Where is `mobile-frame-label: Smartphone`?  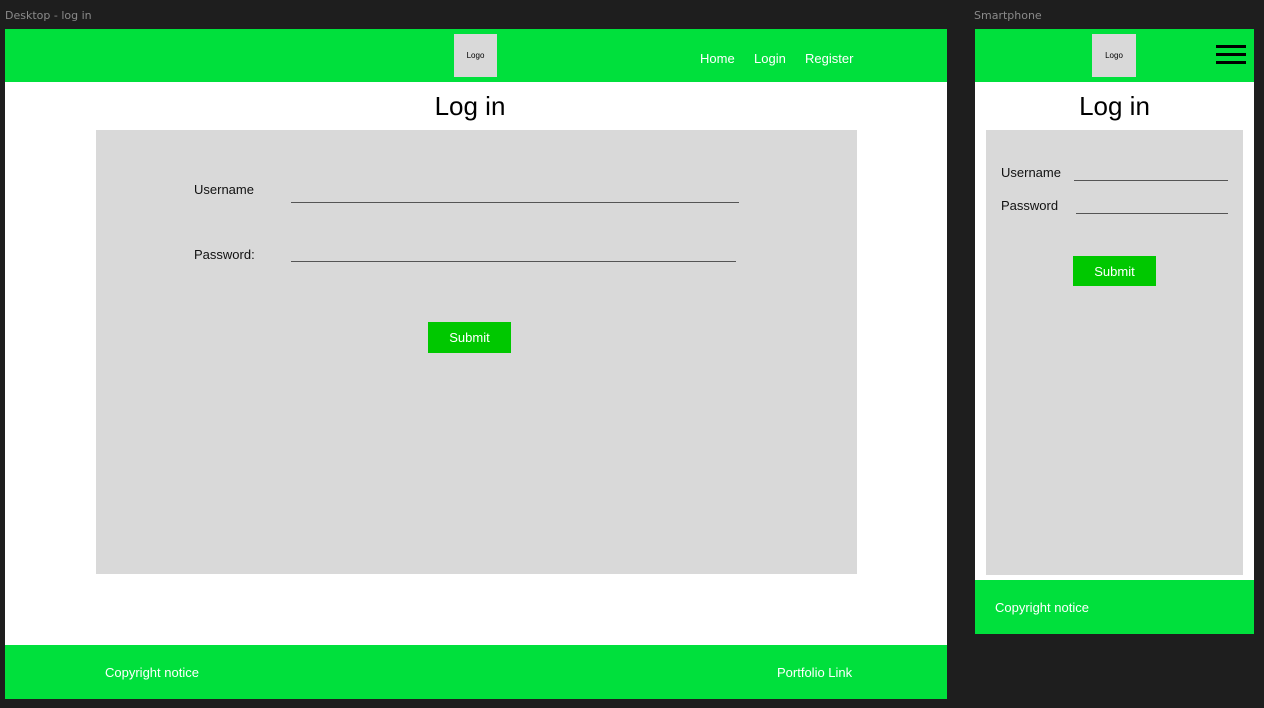 mobile-frame-label: Smartphone is located at coordinates (1008, 15).